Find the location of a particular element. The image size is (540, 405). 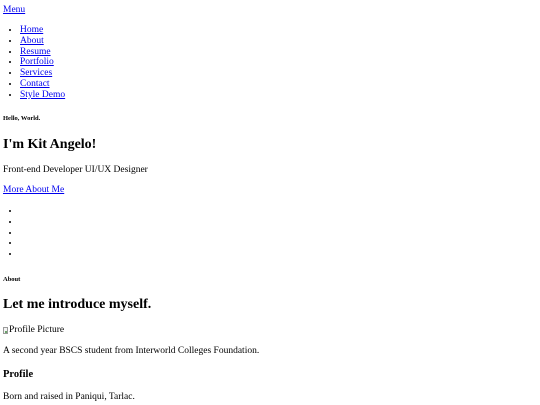

nav-item-style-demo: Style Demo is located at coordinates (42, 95).